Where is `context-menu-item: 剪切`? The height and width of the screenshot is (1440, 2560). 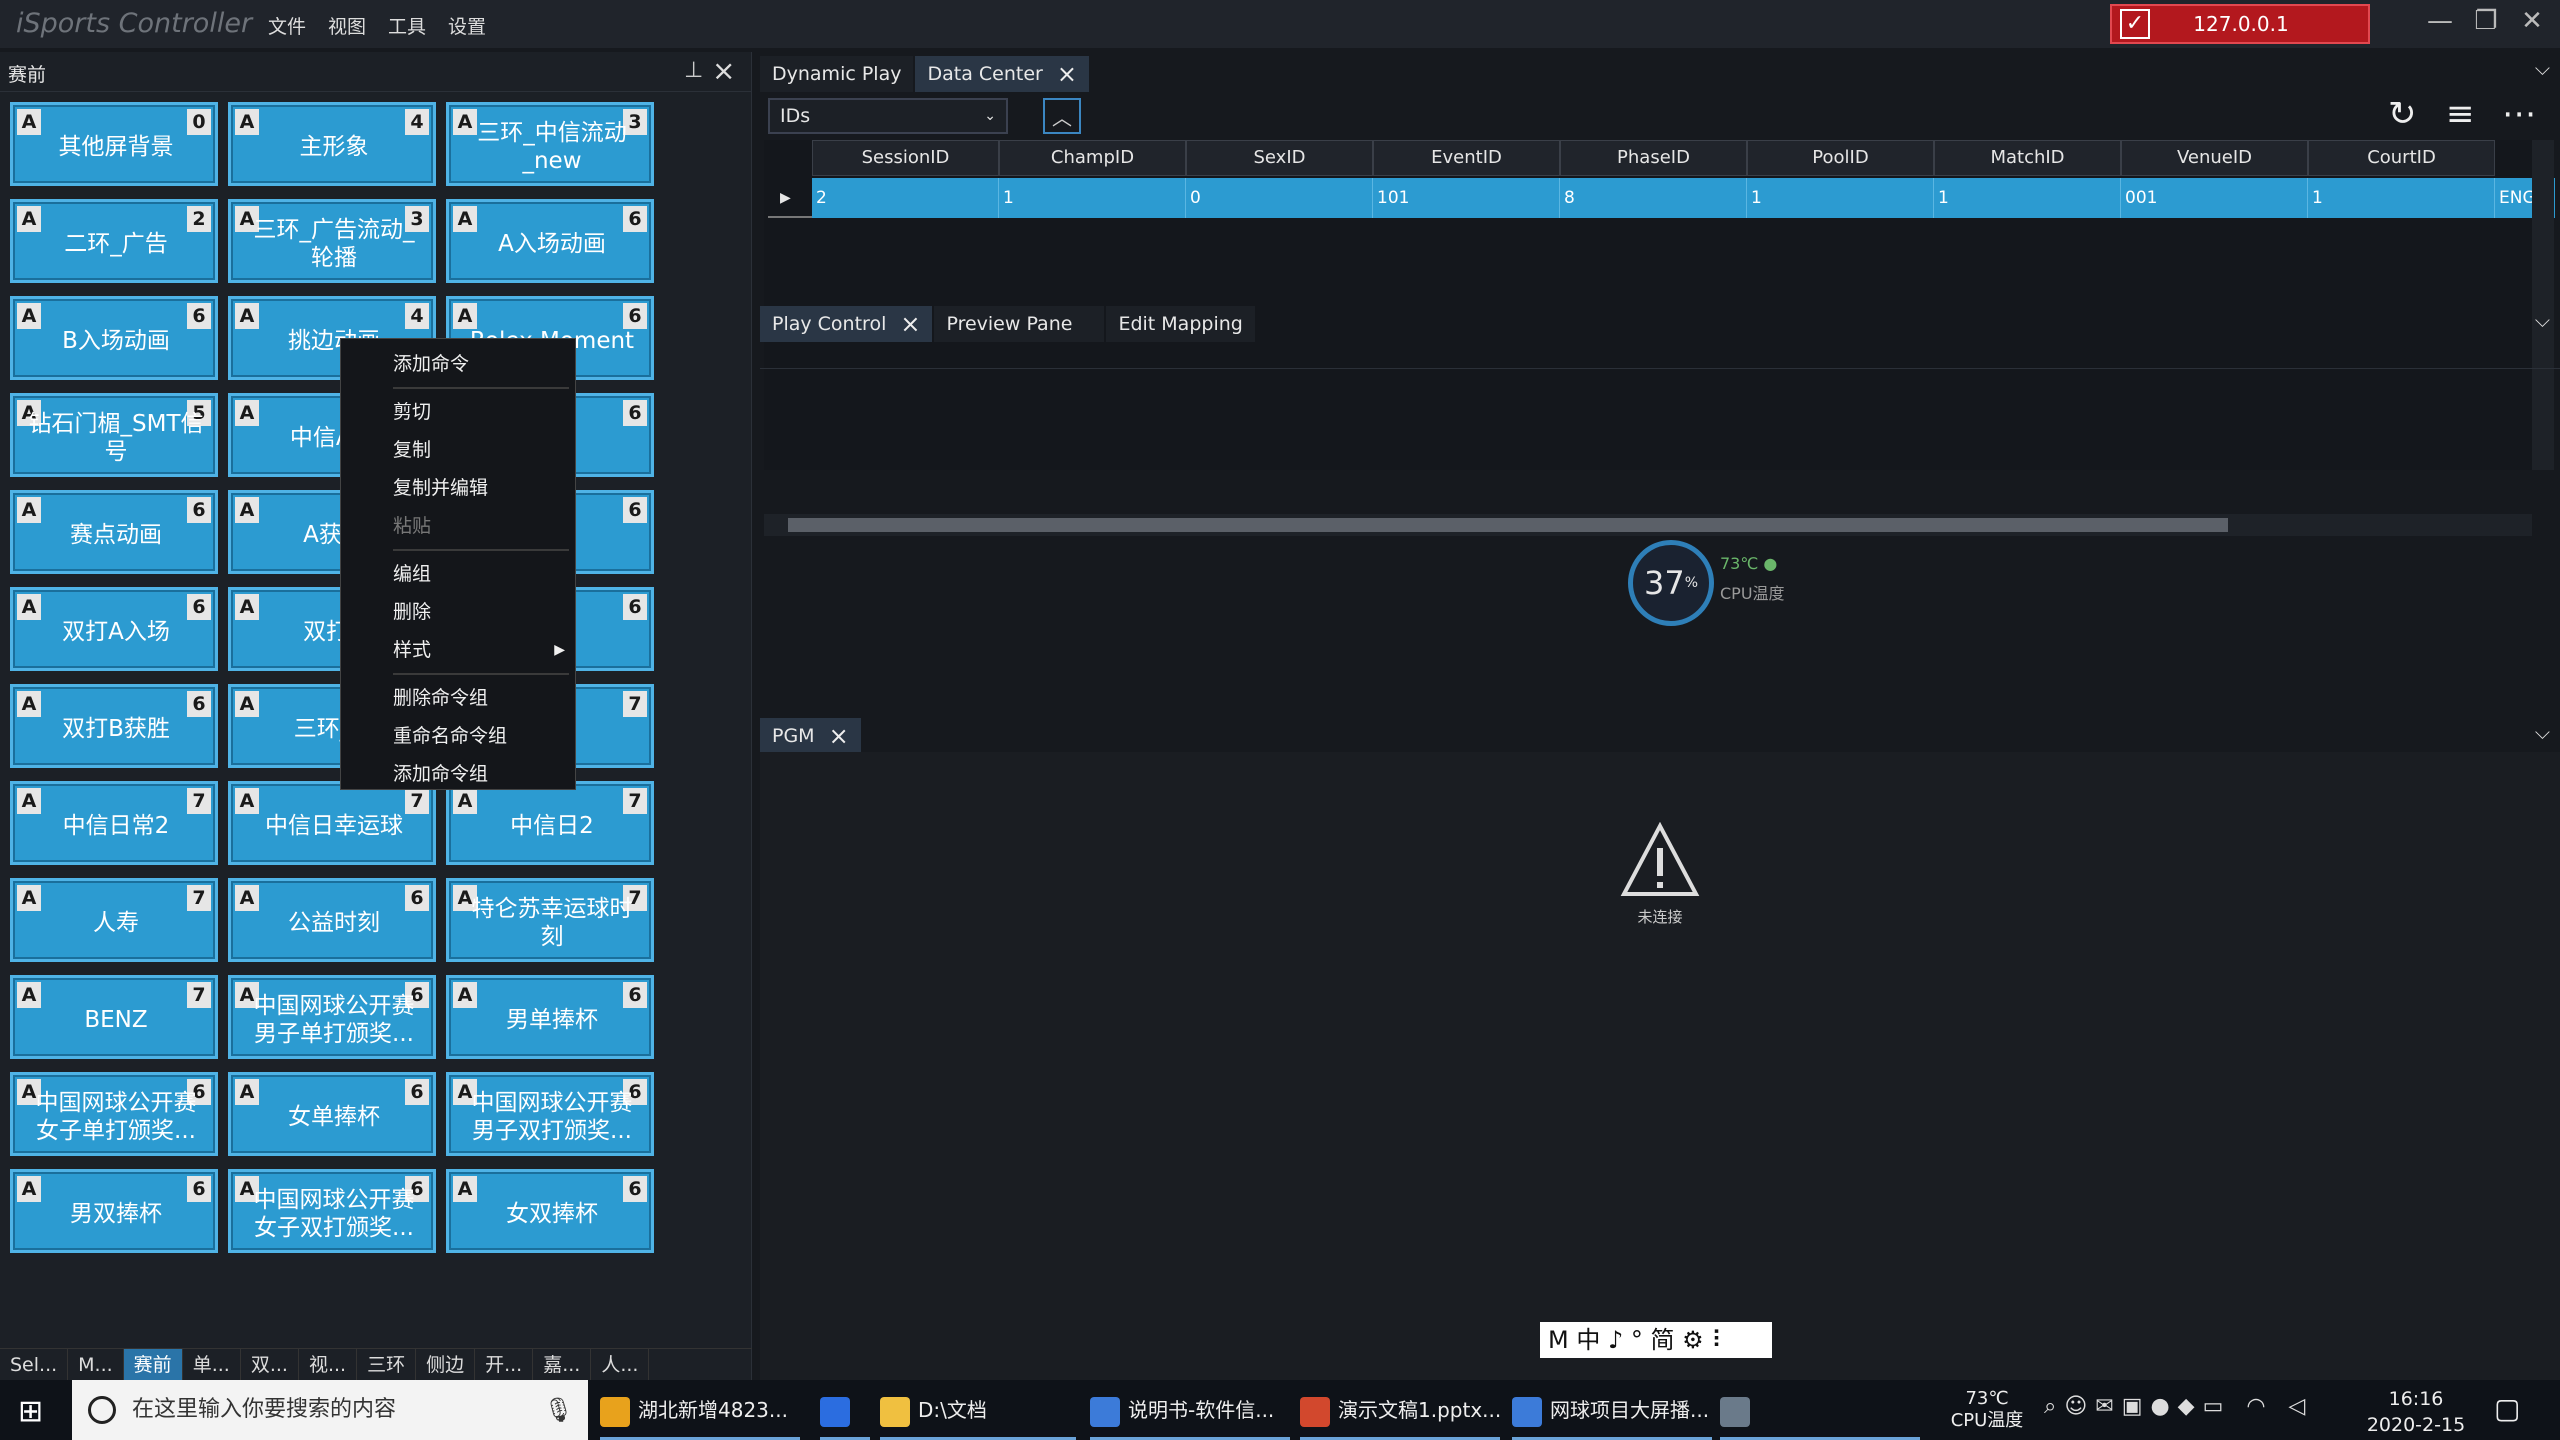 context-menu-item: 剪切 is located at coordinates (458, 412).